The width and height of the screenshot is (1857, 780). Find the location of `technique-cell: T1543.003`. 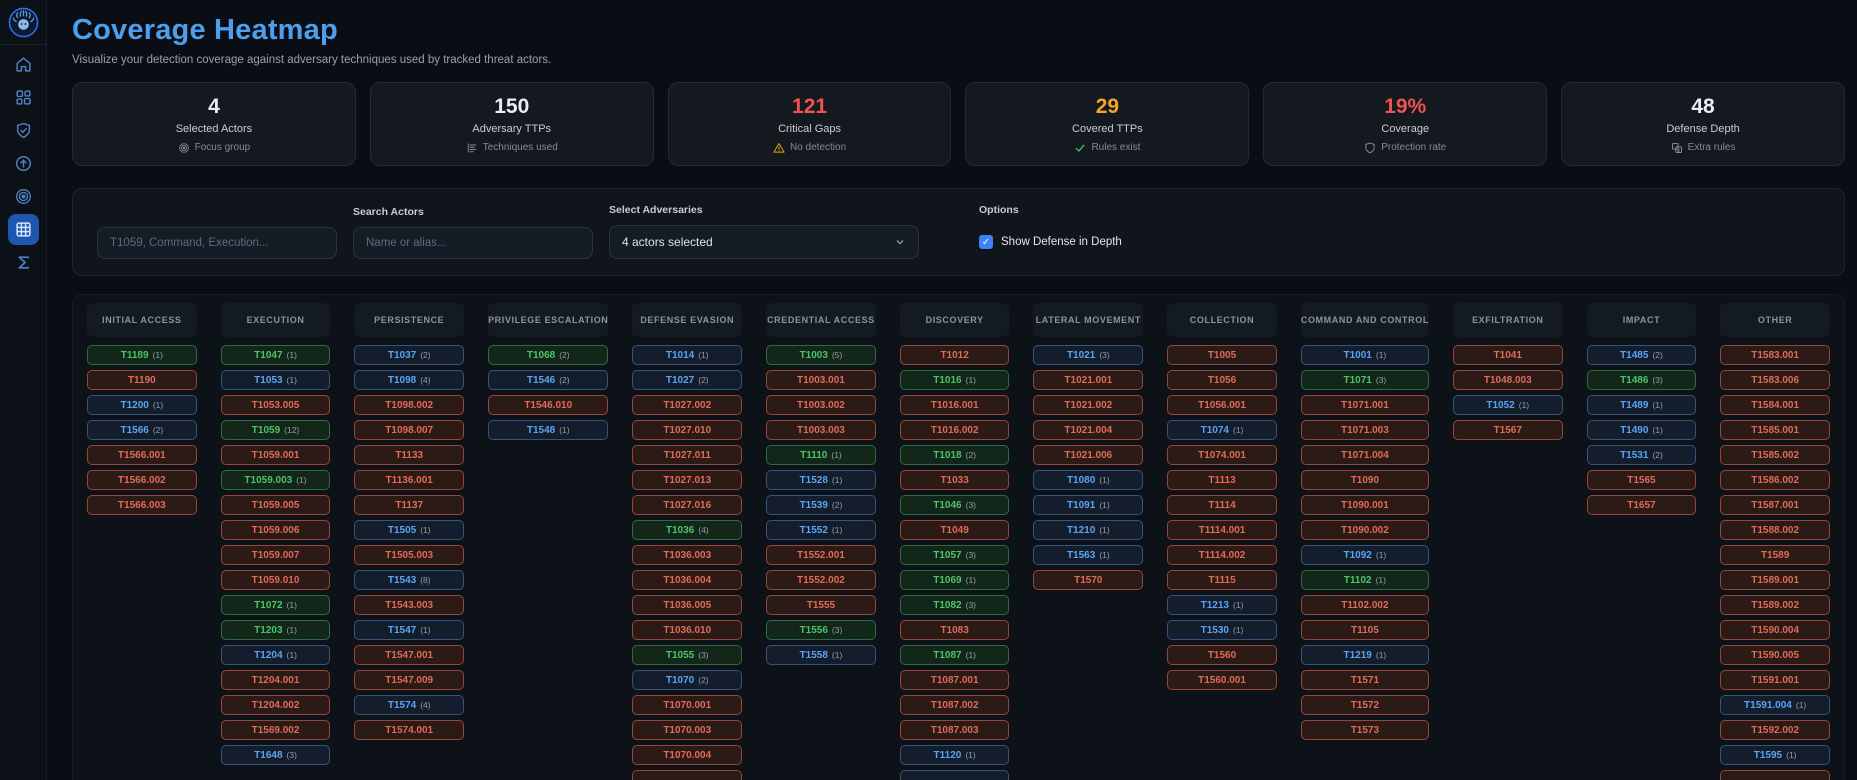

technique-cell: T1543.003 is located at coordinates (409, 605).